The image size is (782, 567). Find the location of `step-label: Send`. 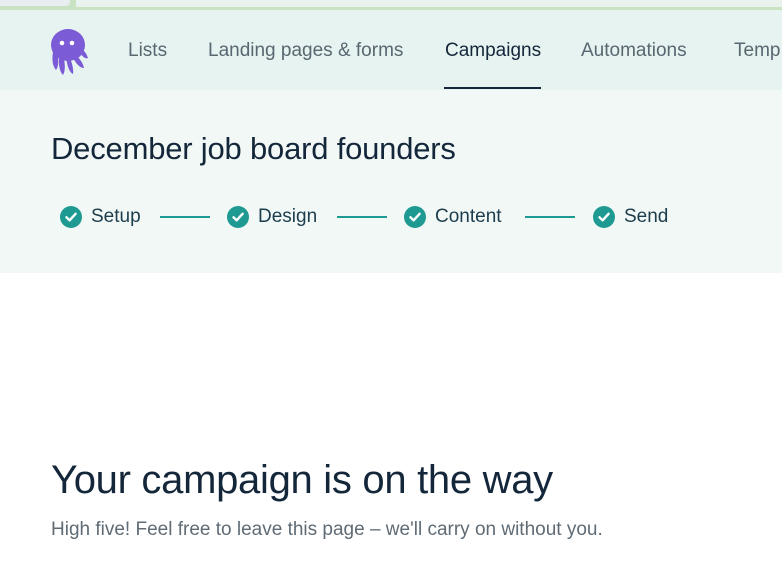

step-label: Send is located at coordinates (646, 216).